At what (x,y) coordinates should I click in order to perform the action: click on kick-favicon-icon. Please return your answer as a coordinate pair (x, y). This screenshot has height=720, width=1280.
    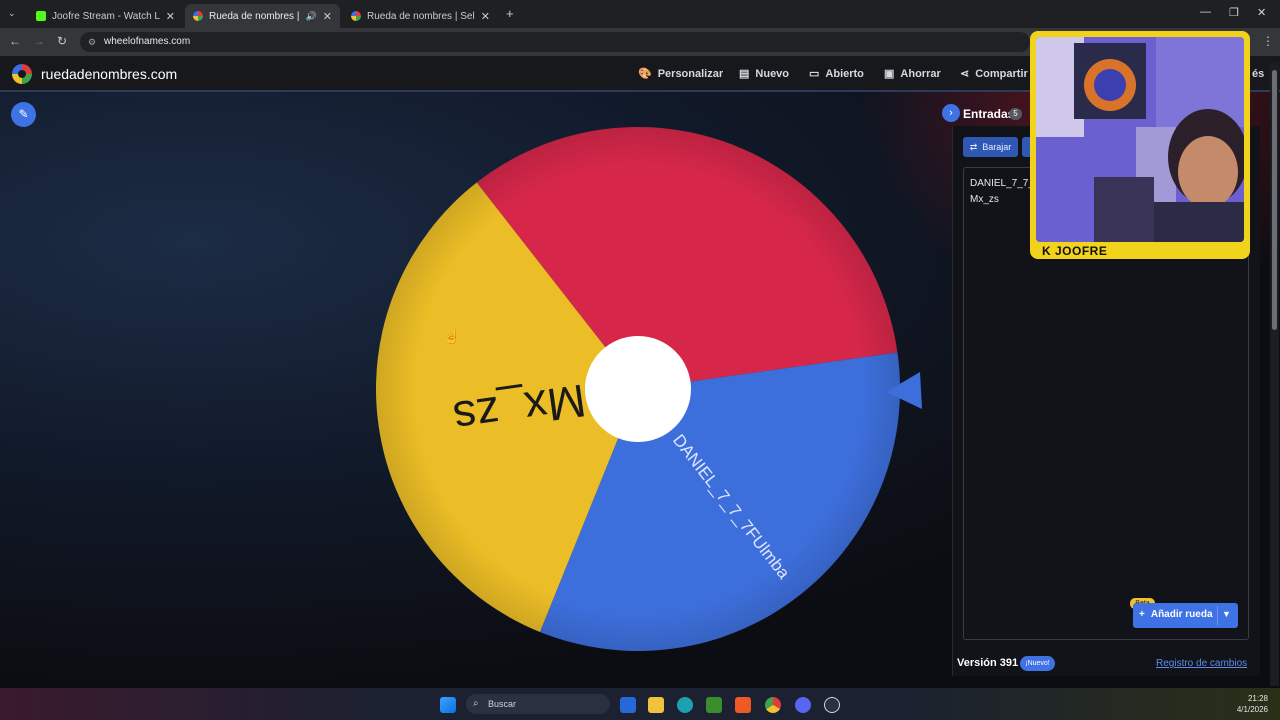
    Looking at the image, I should click on (41, 16).